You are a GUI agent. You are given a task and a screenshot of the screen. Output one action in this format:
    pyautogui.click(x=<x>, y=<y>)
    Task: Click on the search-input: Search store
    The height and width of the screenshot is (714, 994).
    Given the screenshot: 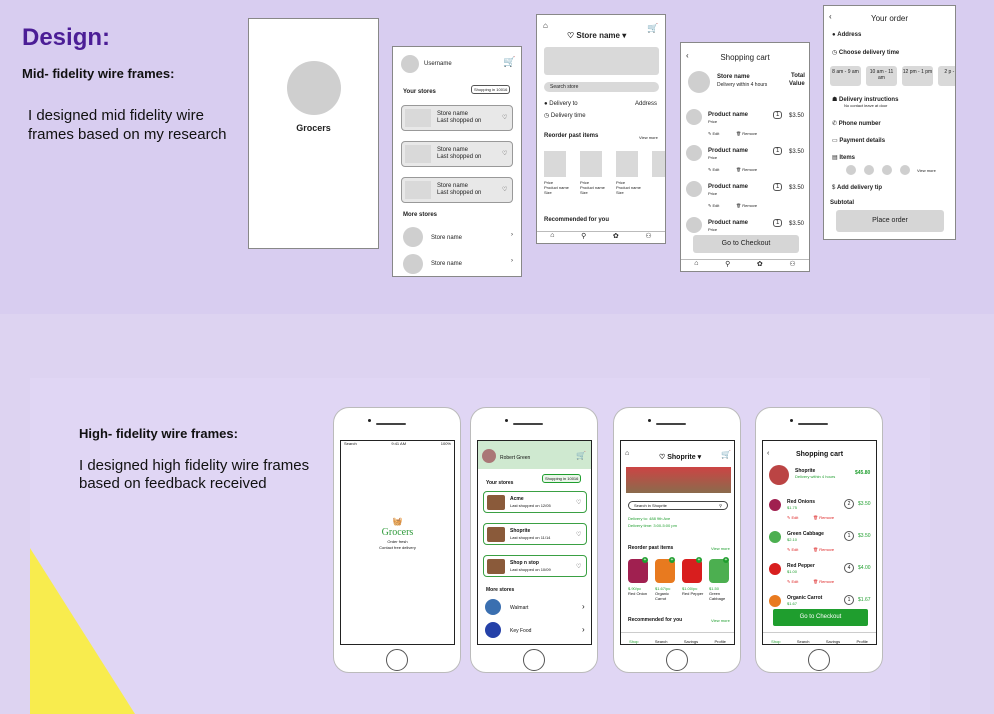 What is the action you would take?
    pyautogui.click(x=601, y=87)
    